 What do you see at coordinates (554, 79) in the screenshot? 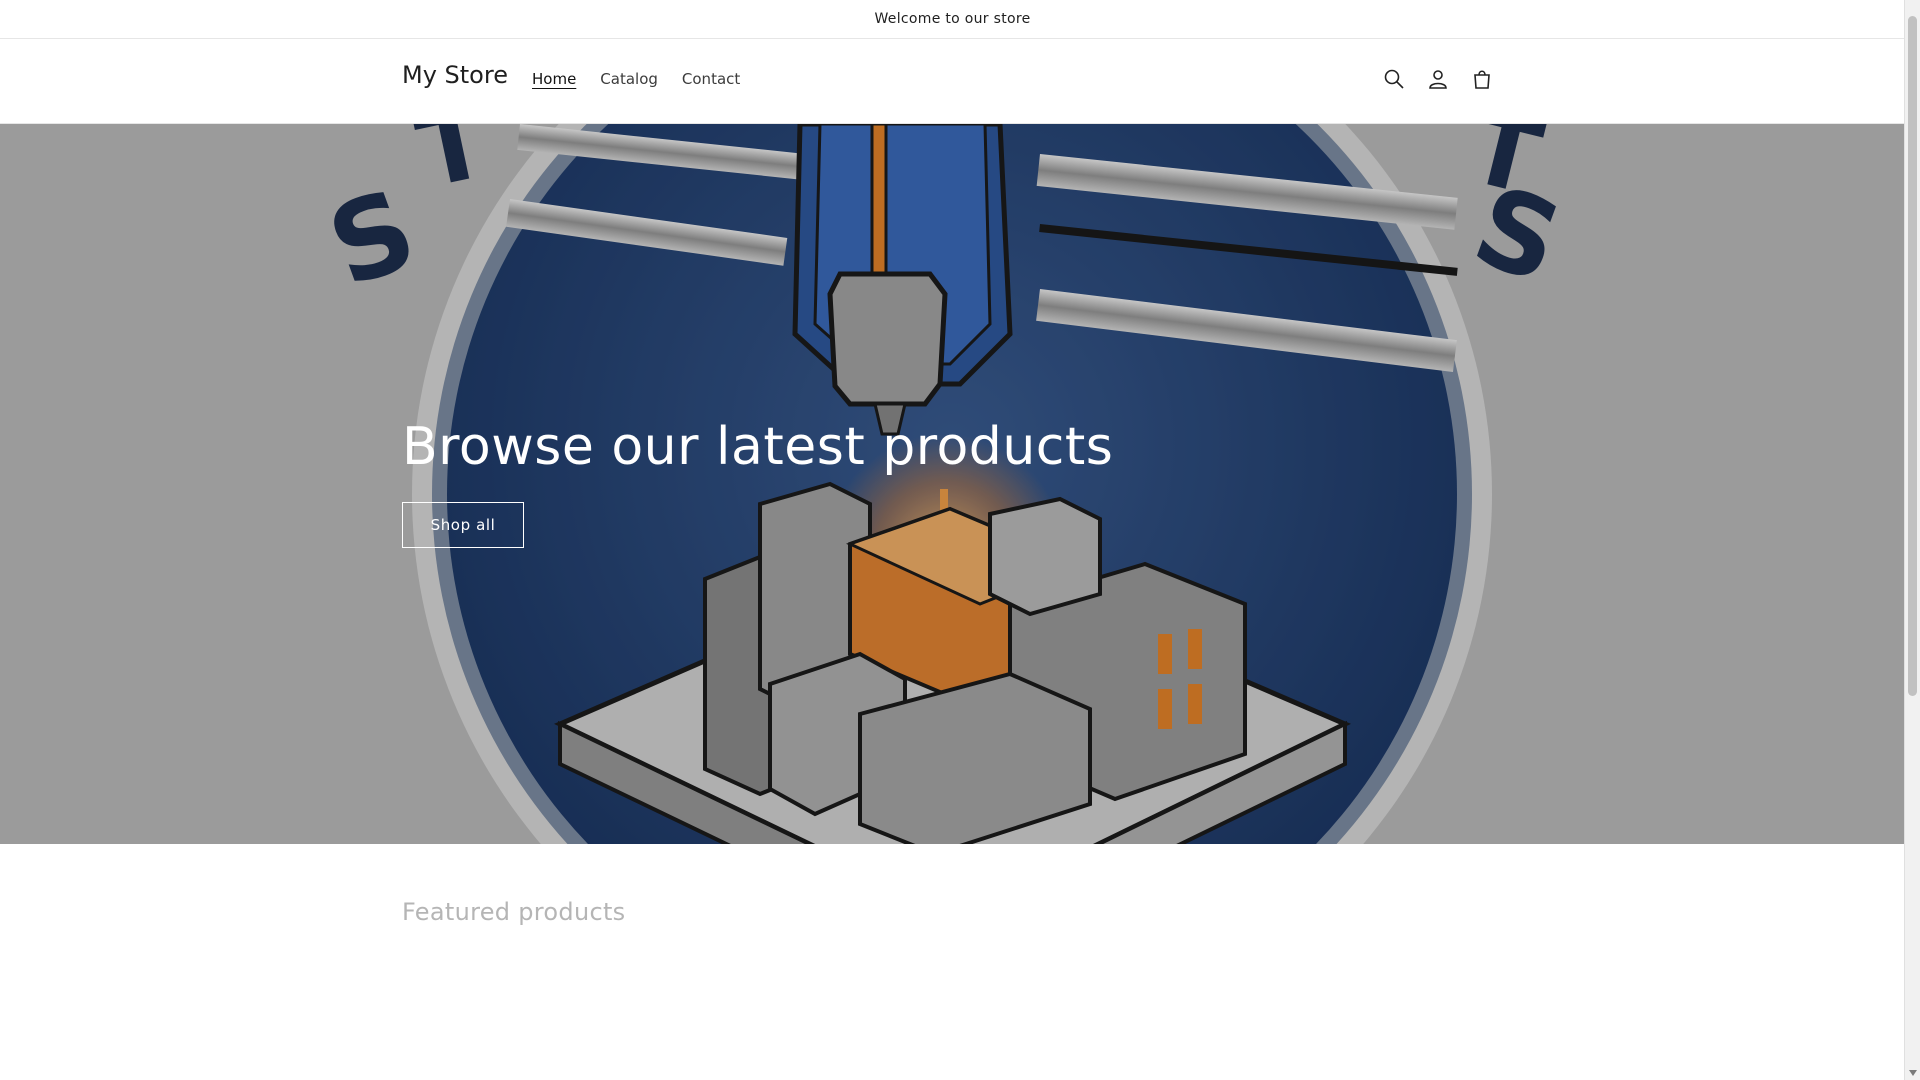
I see `nav-home: Home` at bounding box center [554, 79].